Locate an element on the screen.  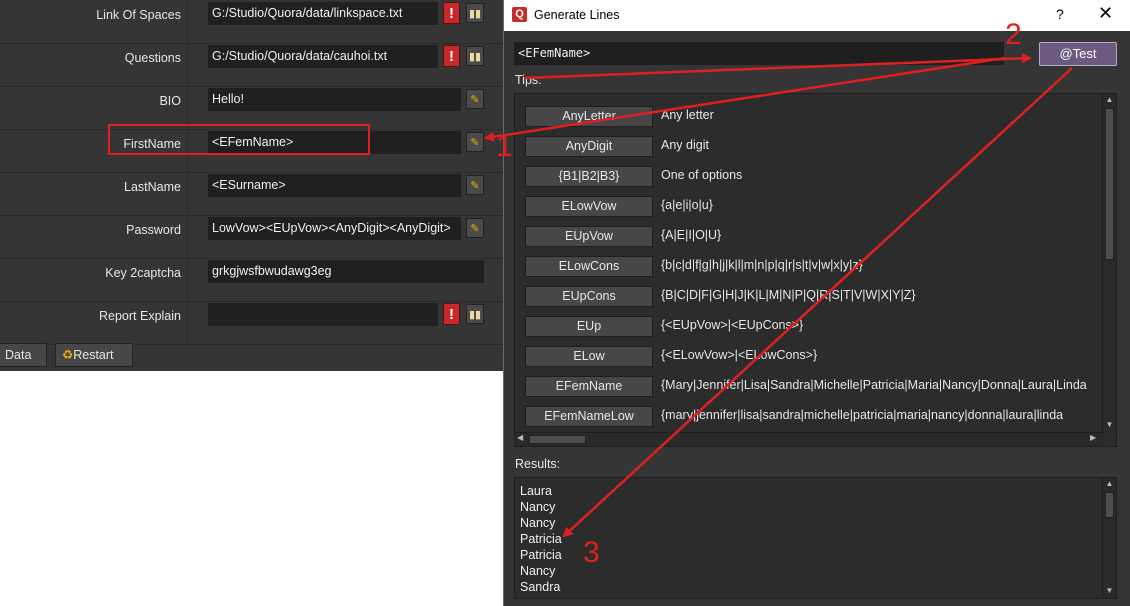
result-item: Sandra is located at coordinates (540, 587).